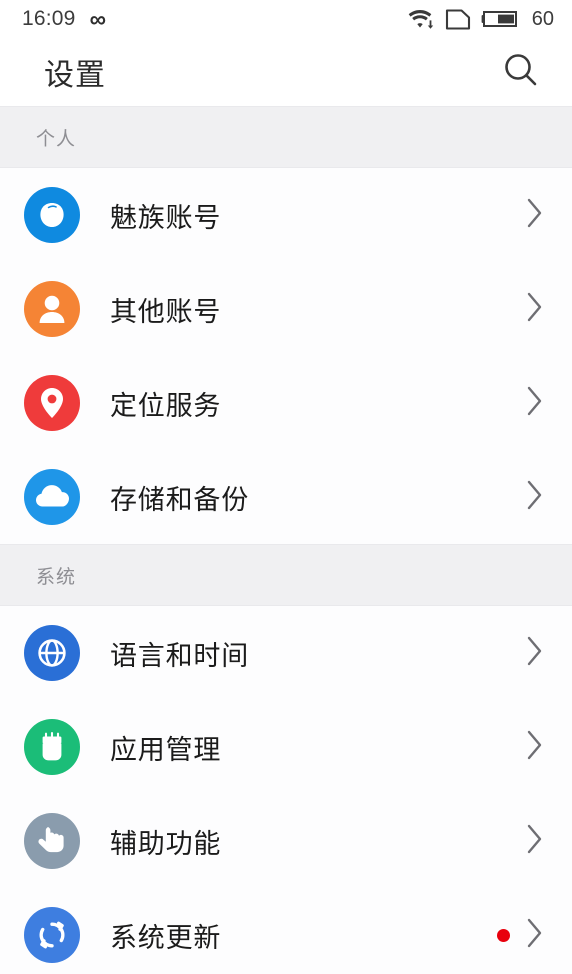 The image size is (572, 974). I want to click on settings-row-app-management: 应用管理, so click(286, 747).